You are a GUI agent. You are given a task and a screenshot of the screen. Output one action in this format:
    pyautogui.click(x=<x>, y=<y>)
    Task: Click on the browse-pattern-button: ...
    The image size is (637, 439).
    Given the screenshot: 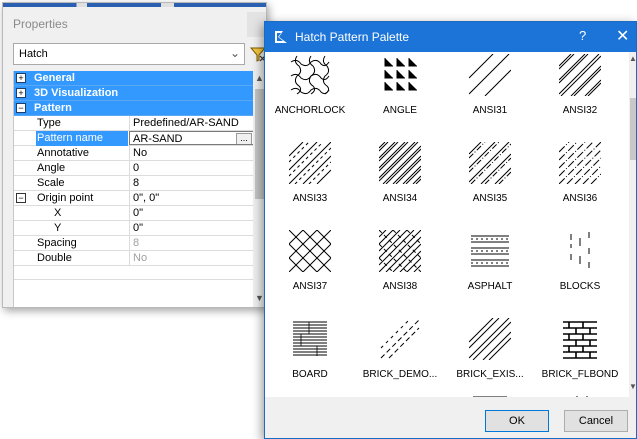 What is the action you would take?
    pyautogui.click(x=244, y=138)
    